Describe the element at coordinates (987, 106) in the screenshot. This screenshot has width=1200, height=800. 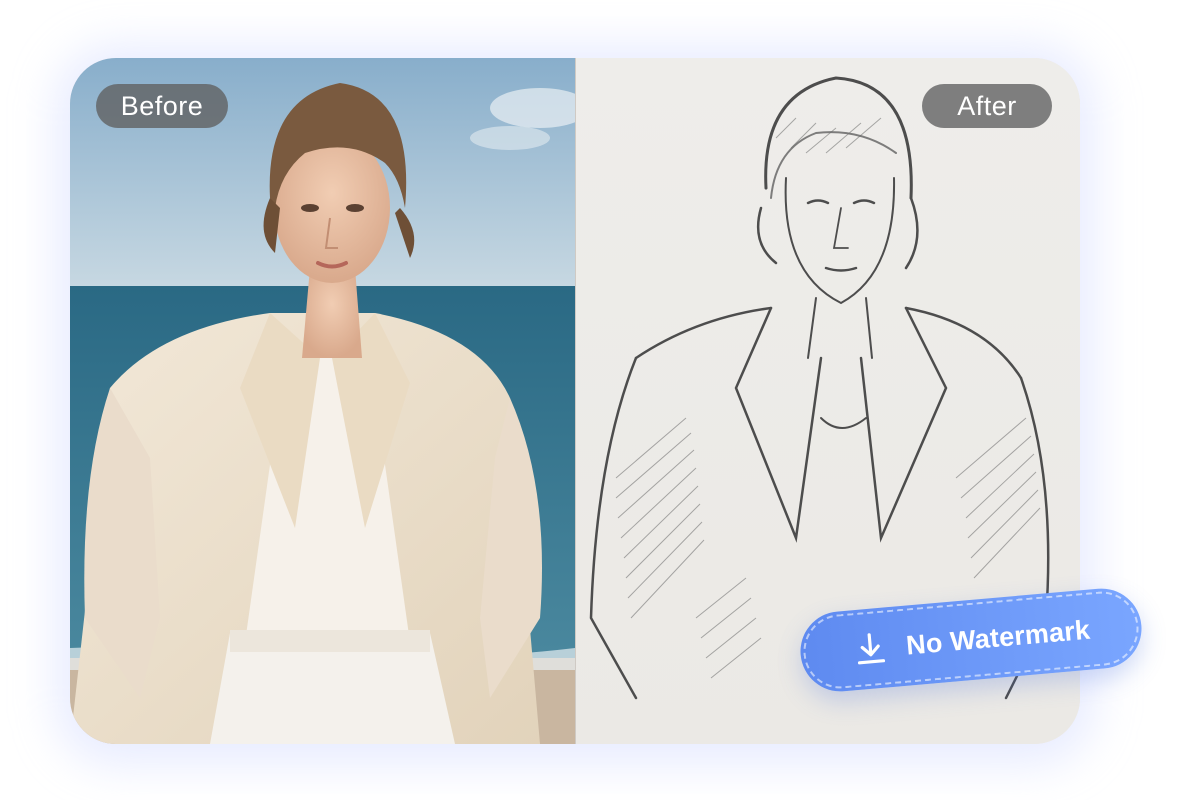
I see `after-label: After` at that location.